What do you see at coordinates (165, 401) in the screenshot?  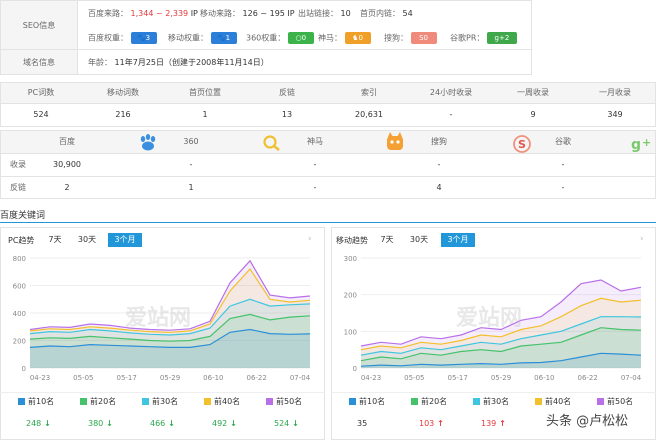 I see `legend-label: 前30名` at bounding box center [165, 401].